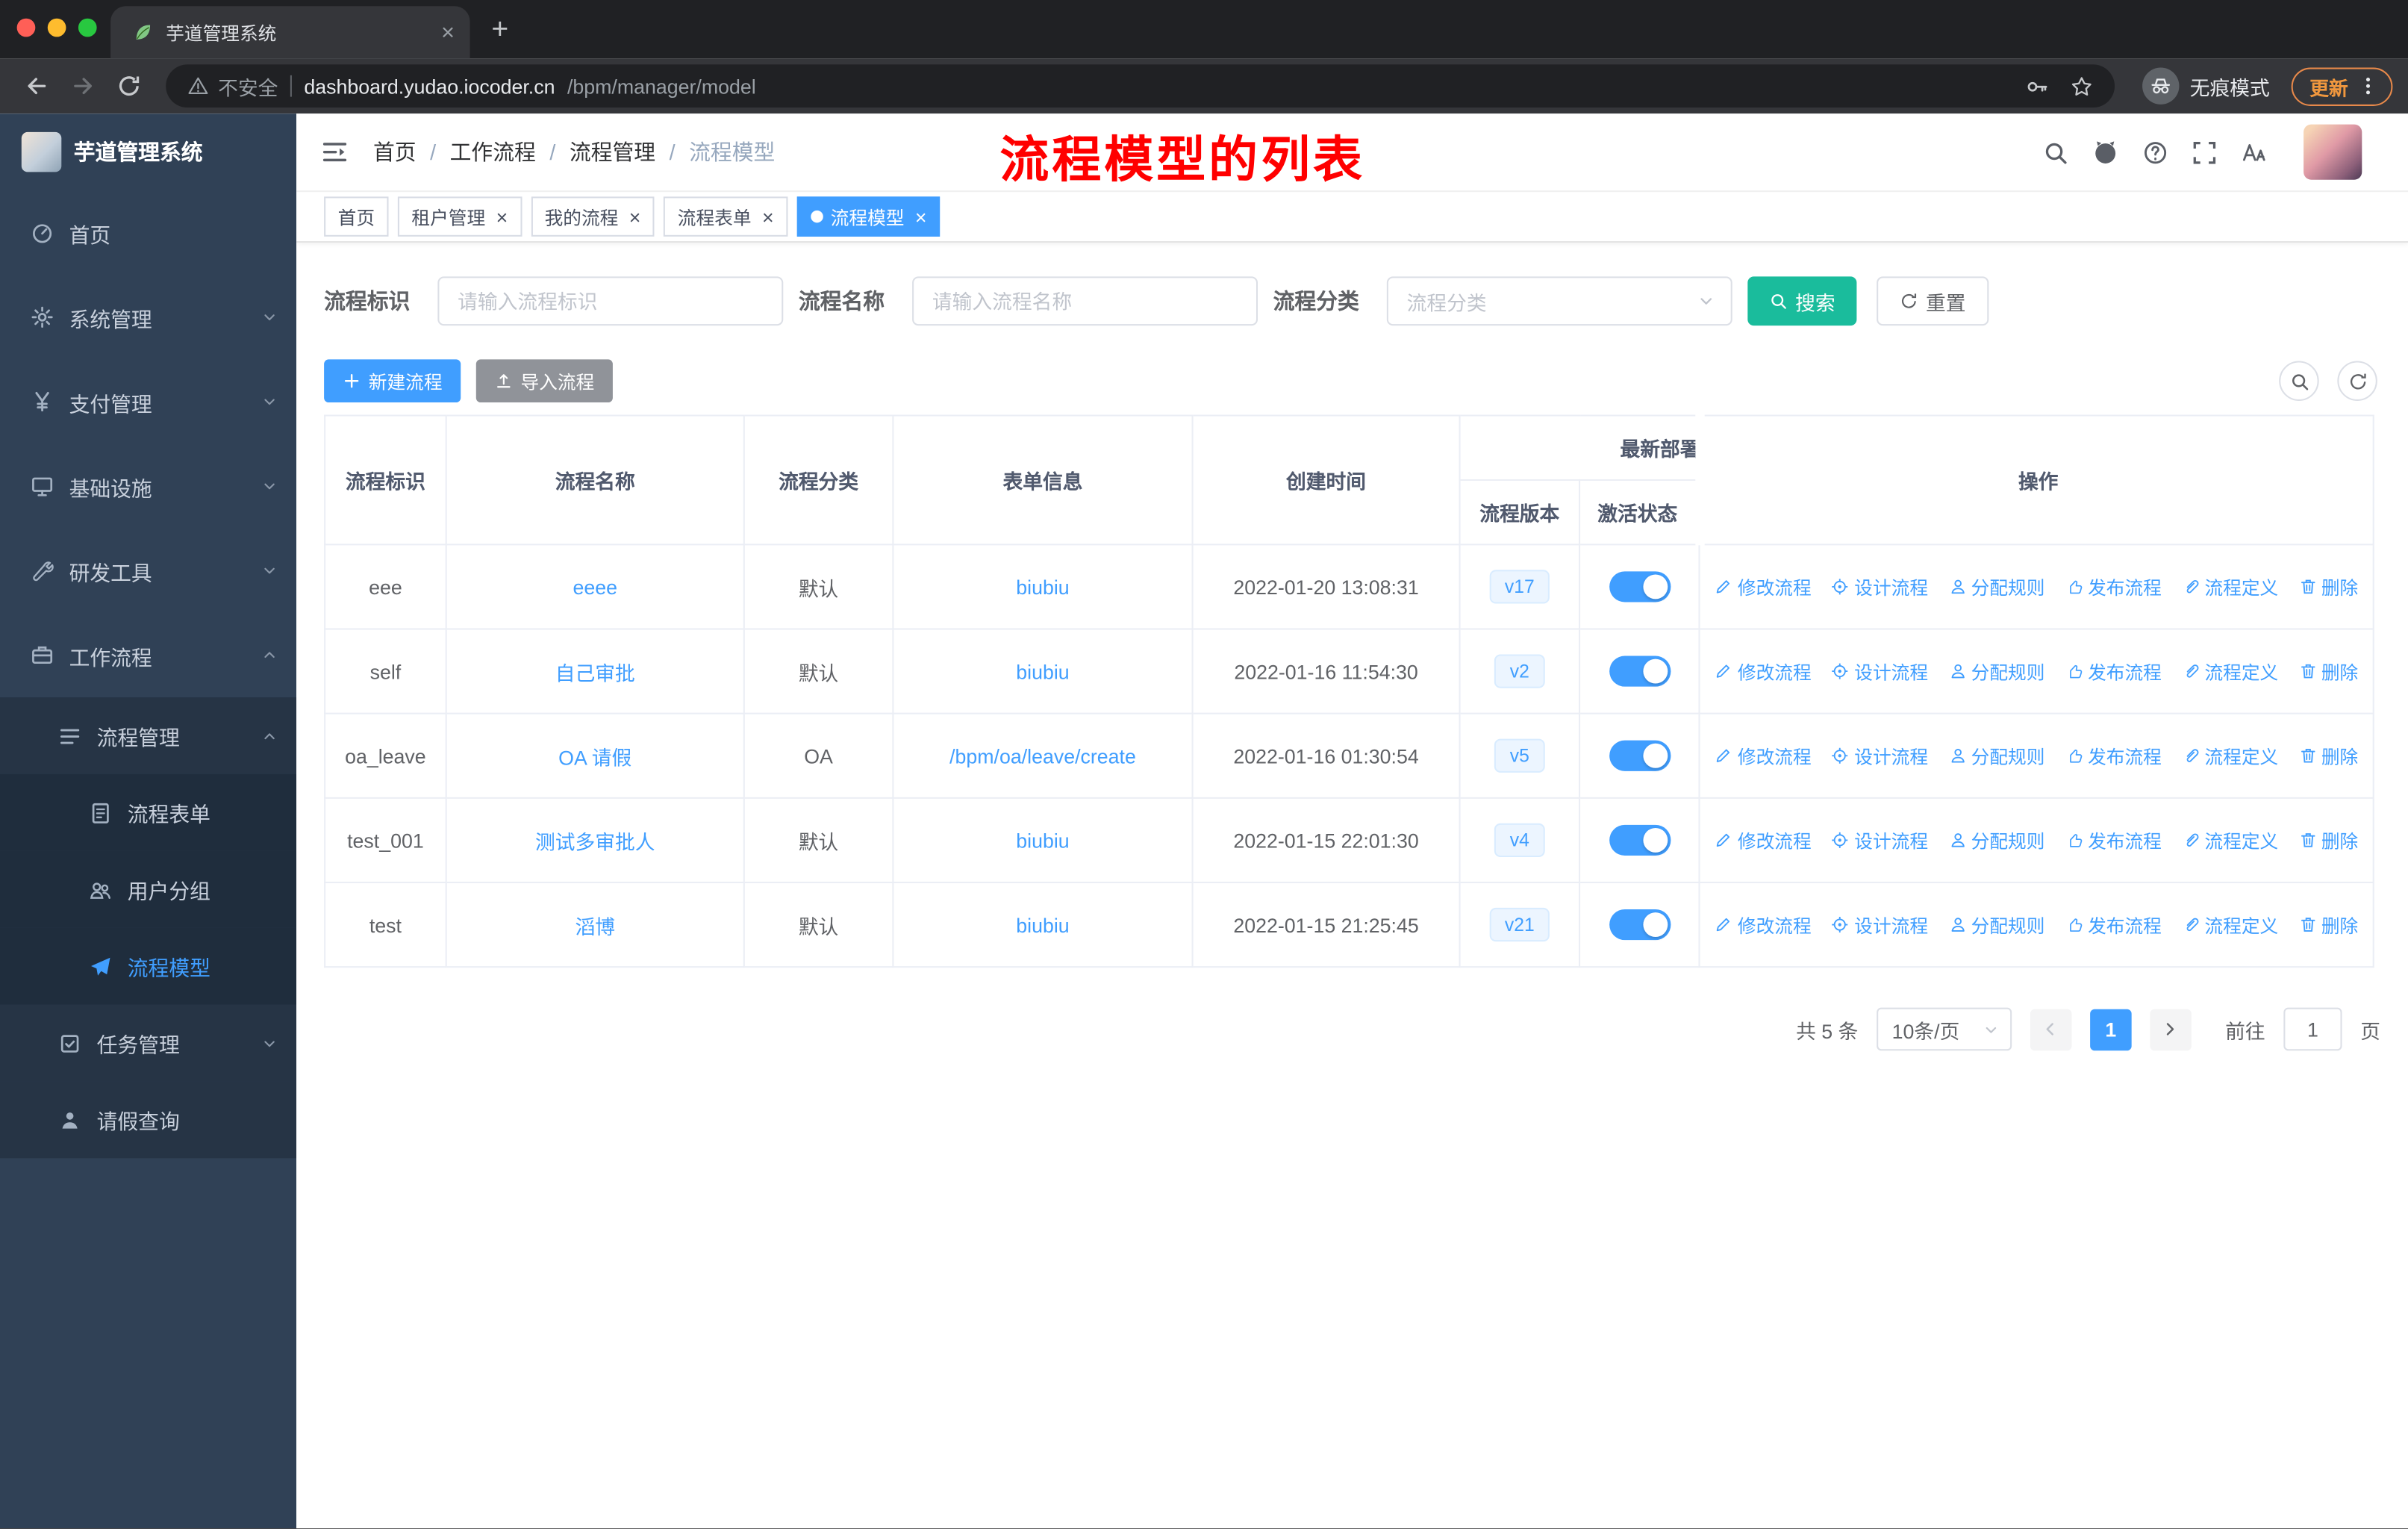  What do you see at coordinates (26, 28) in the screenshot?
I see `window-close-button` at bounding box center [26, 28].